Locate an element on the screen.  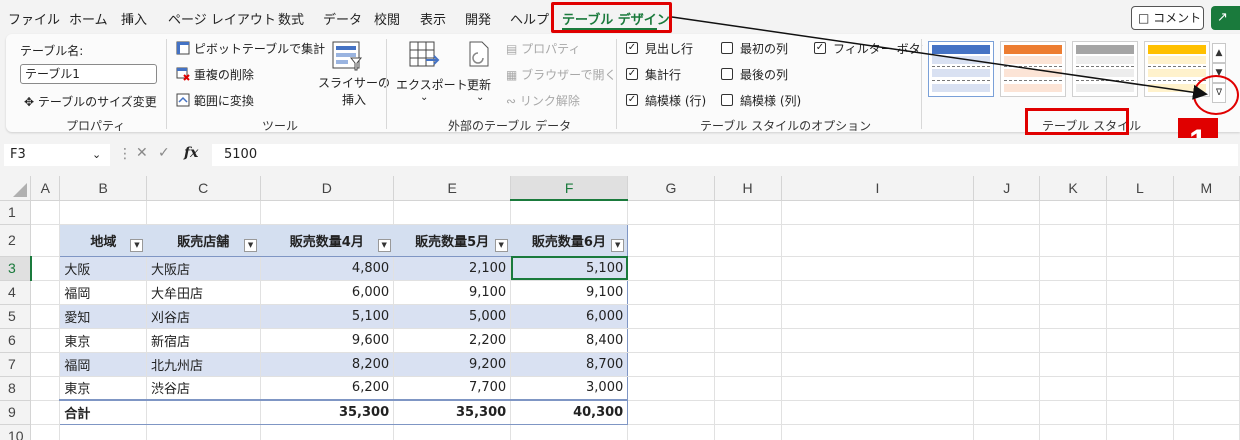
table-row: 7,700 is located at coordinates (452, 388).